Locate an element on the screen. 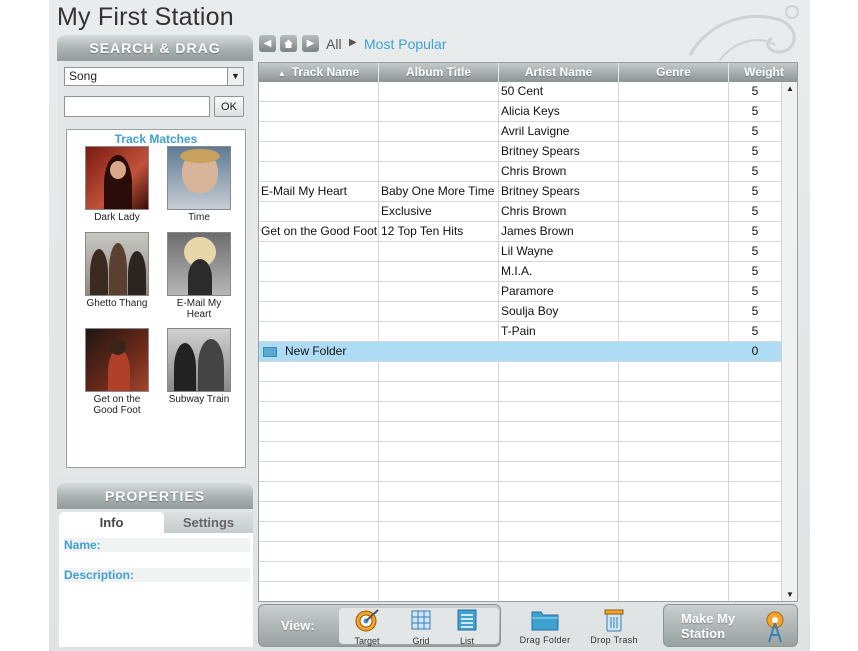 The image size is (858, 651). table-row: Alicia Keys 5 is located at coordinates (520, 112).